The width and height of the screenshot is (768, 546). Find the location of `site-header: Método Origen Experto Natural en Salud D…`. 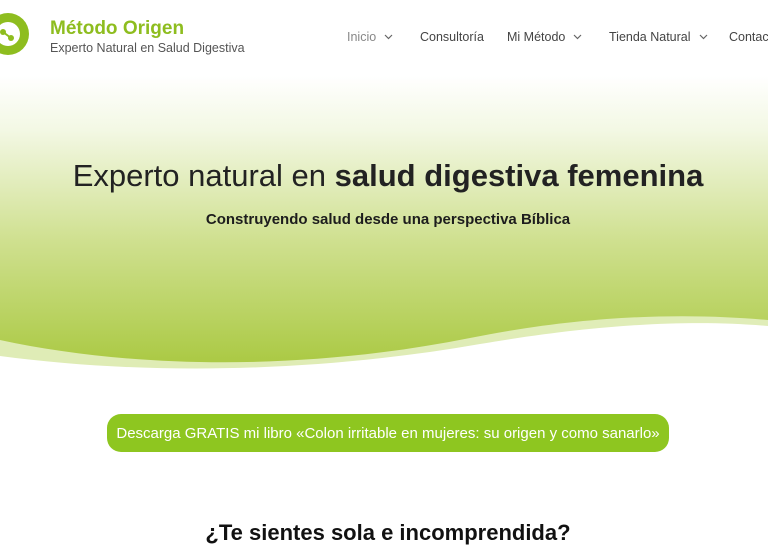

site-header: Método Origen Experto Natural en Salud D… is located at coordinates (384, 38).